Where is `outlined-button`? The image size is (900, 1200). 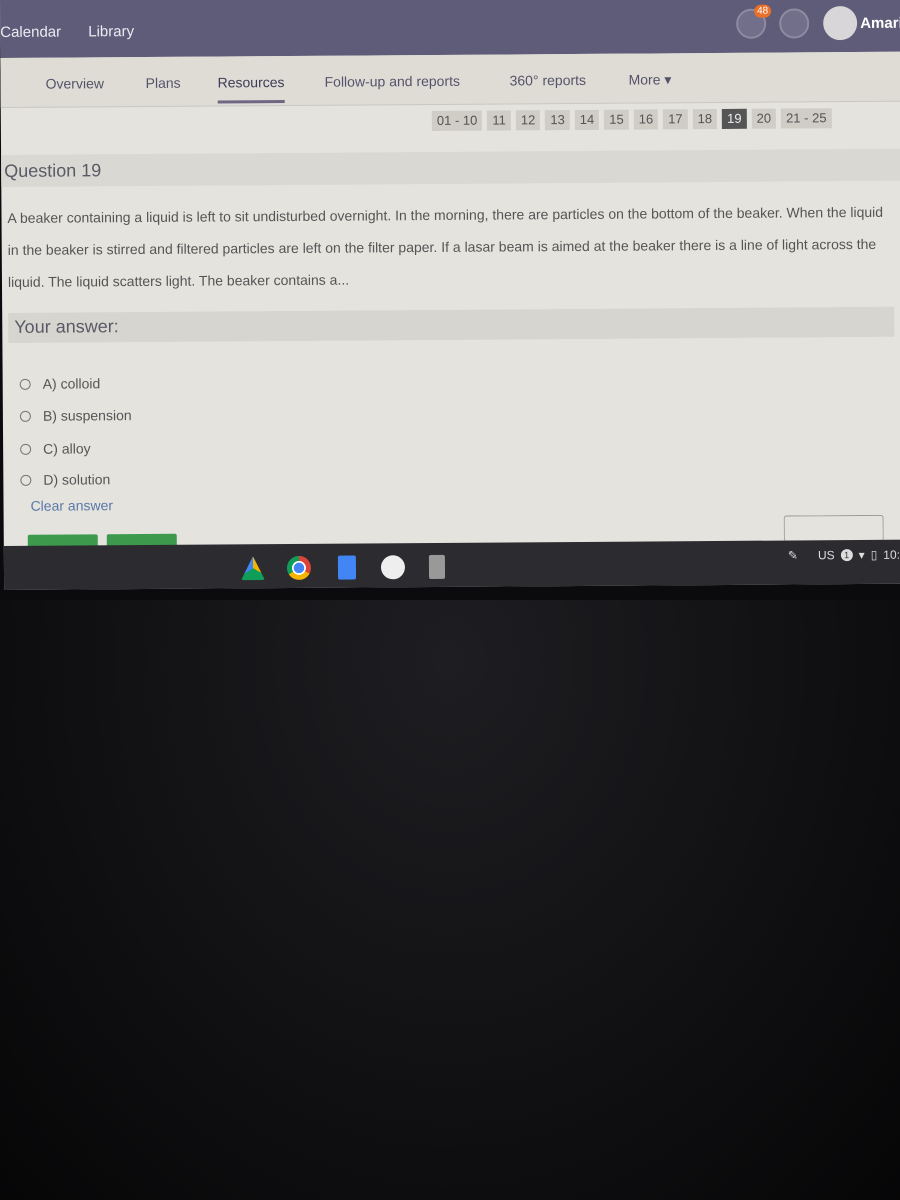
outlined-button is located at coordinates (833, 528).